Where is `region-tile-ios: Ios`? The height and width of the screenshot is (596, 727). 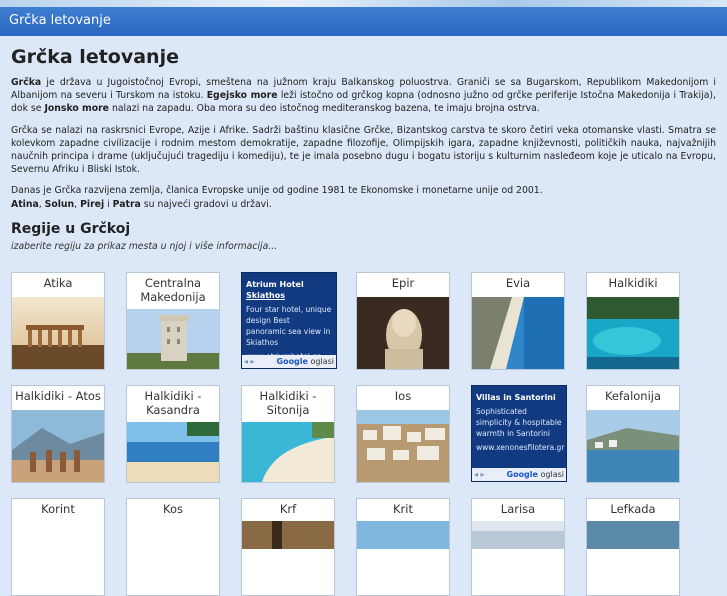
region-tile-ios: Ios is located at coordinates (403, 434).